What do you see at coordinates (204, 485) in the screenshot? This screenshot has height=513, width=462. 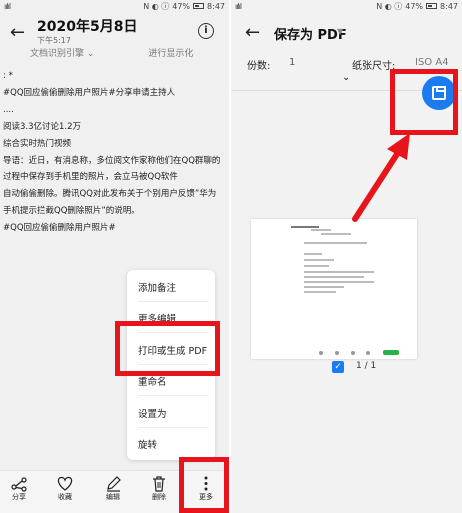 I see `highlight-more-button` at bounding box center [204, 485].